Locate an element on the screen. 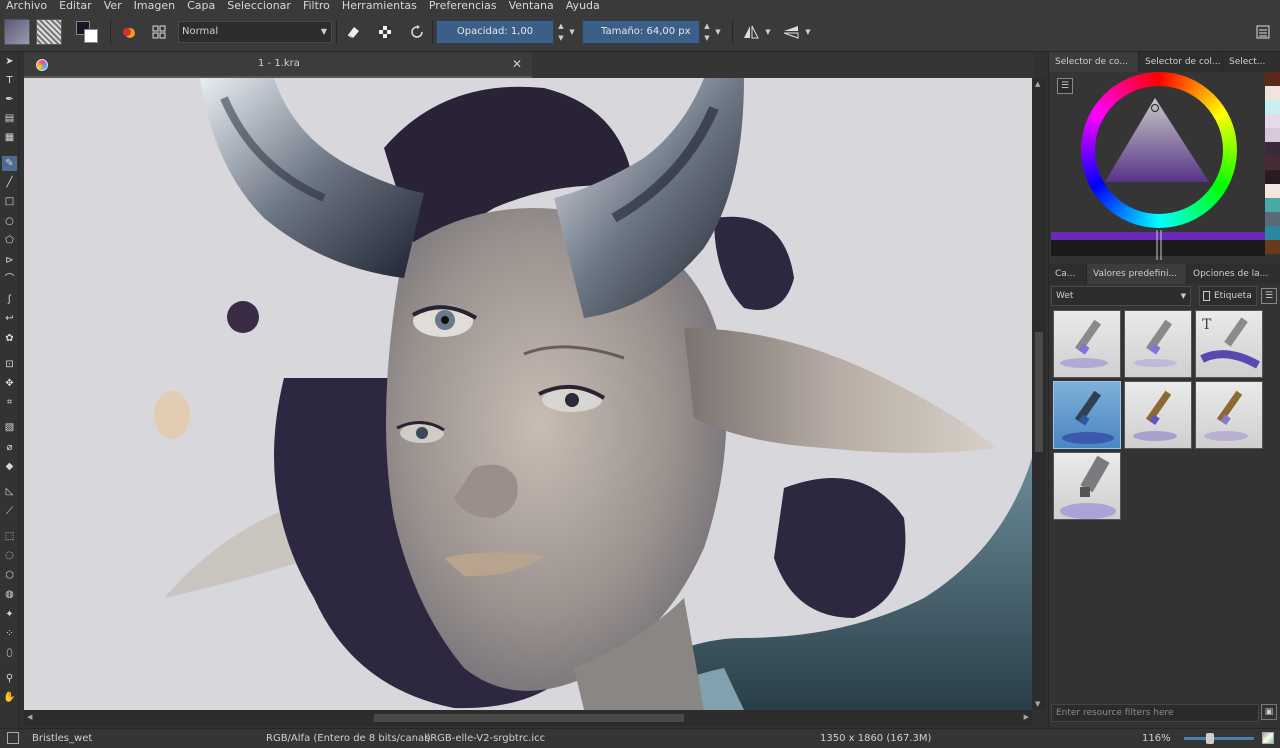 The height and width of the screenshot is (748, 1280). rectangle-icon: □ is located at coordinates (9, 201).